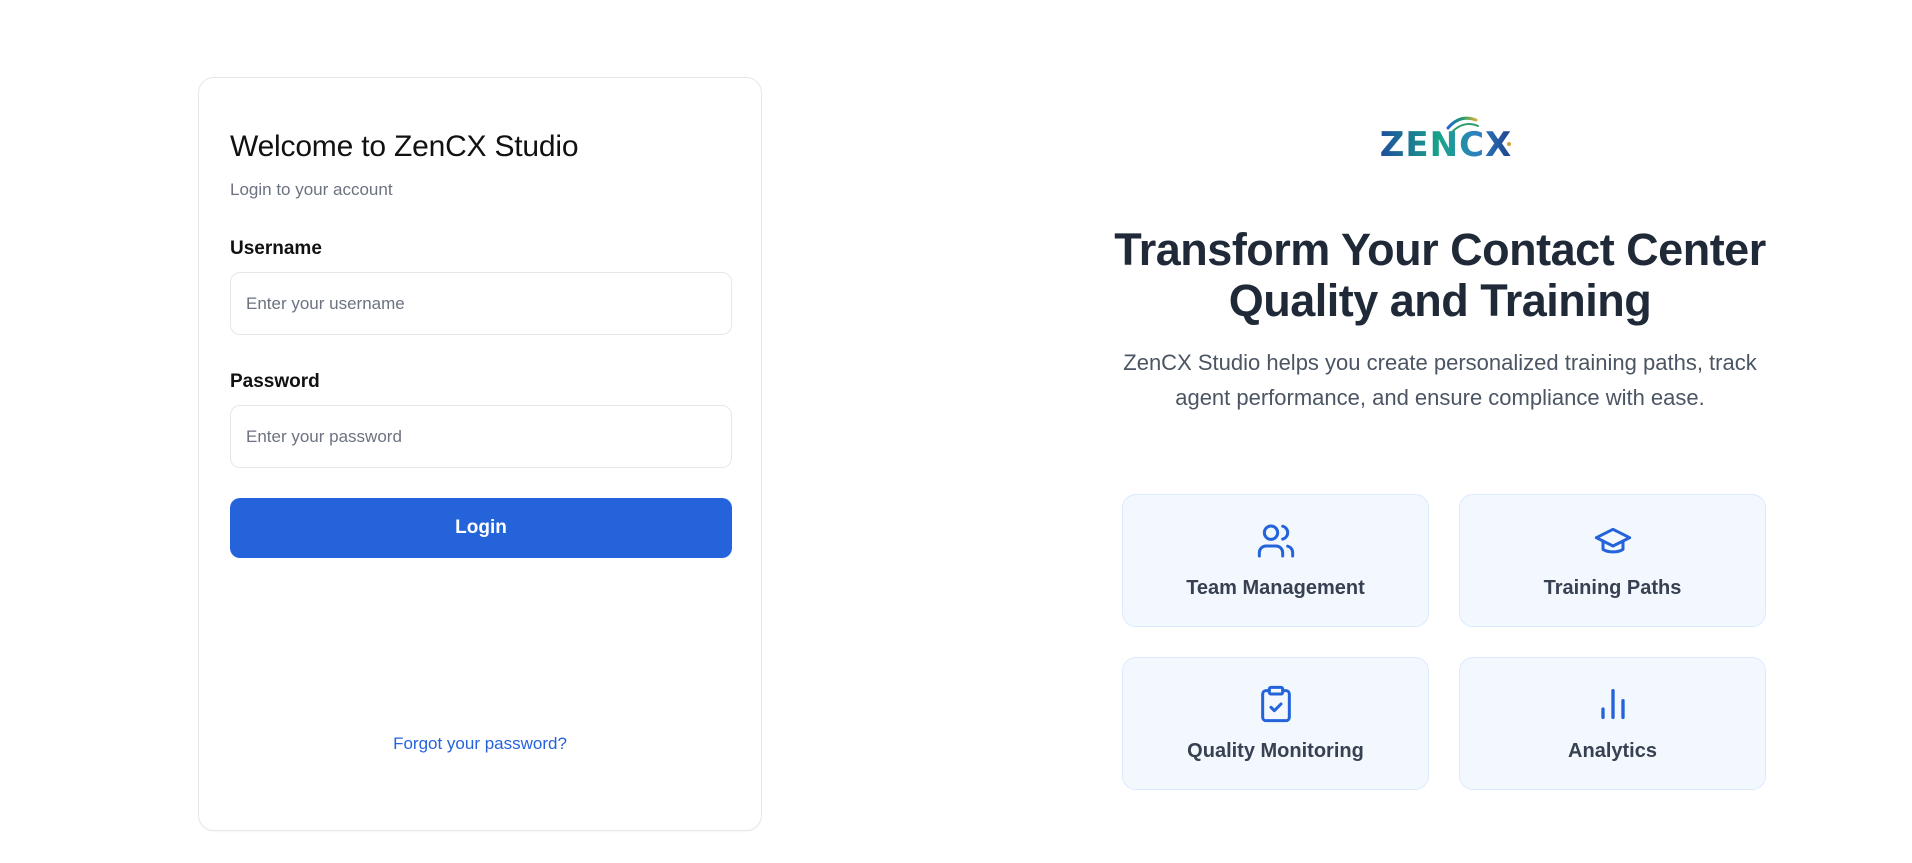  I want to click on username-label: Username, so click(276, 248).